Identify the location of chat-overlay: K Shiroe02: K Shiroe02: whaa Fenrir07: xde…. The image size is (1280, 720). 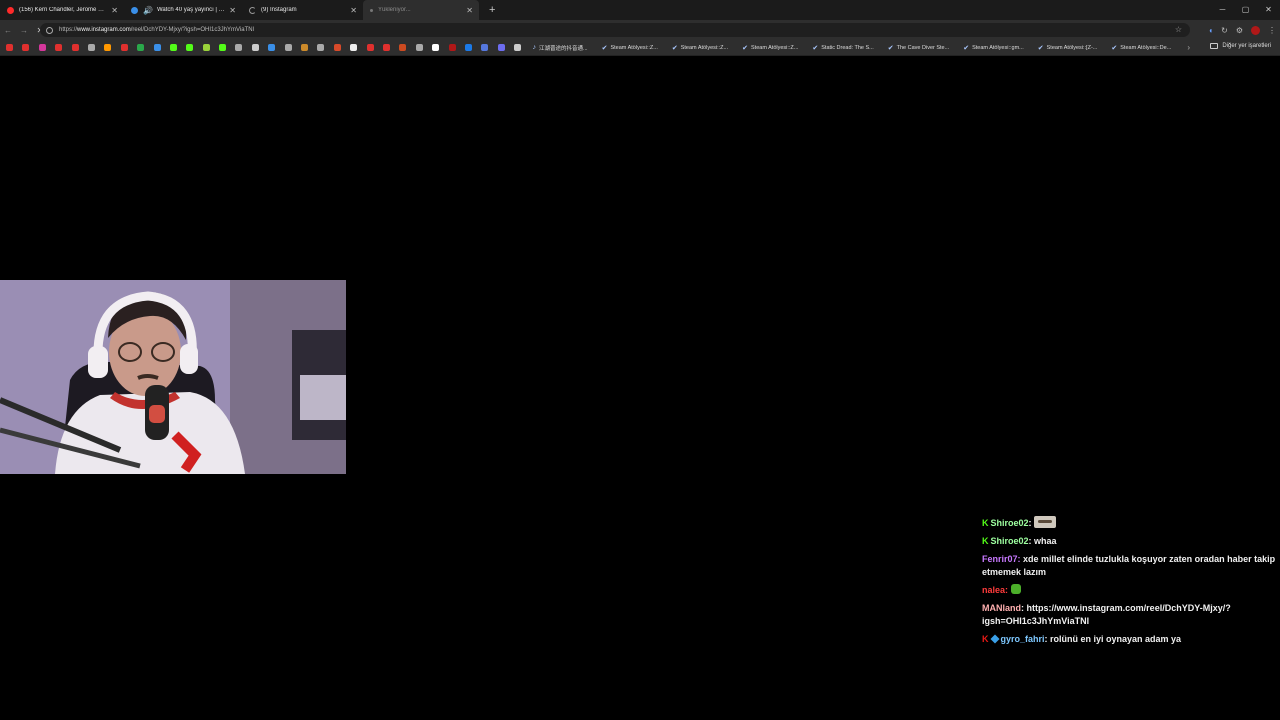
(1130, 583).